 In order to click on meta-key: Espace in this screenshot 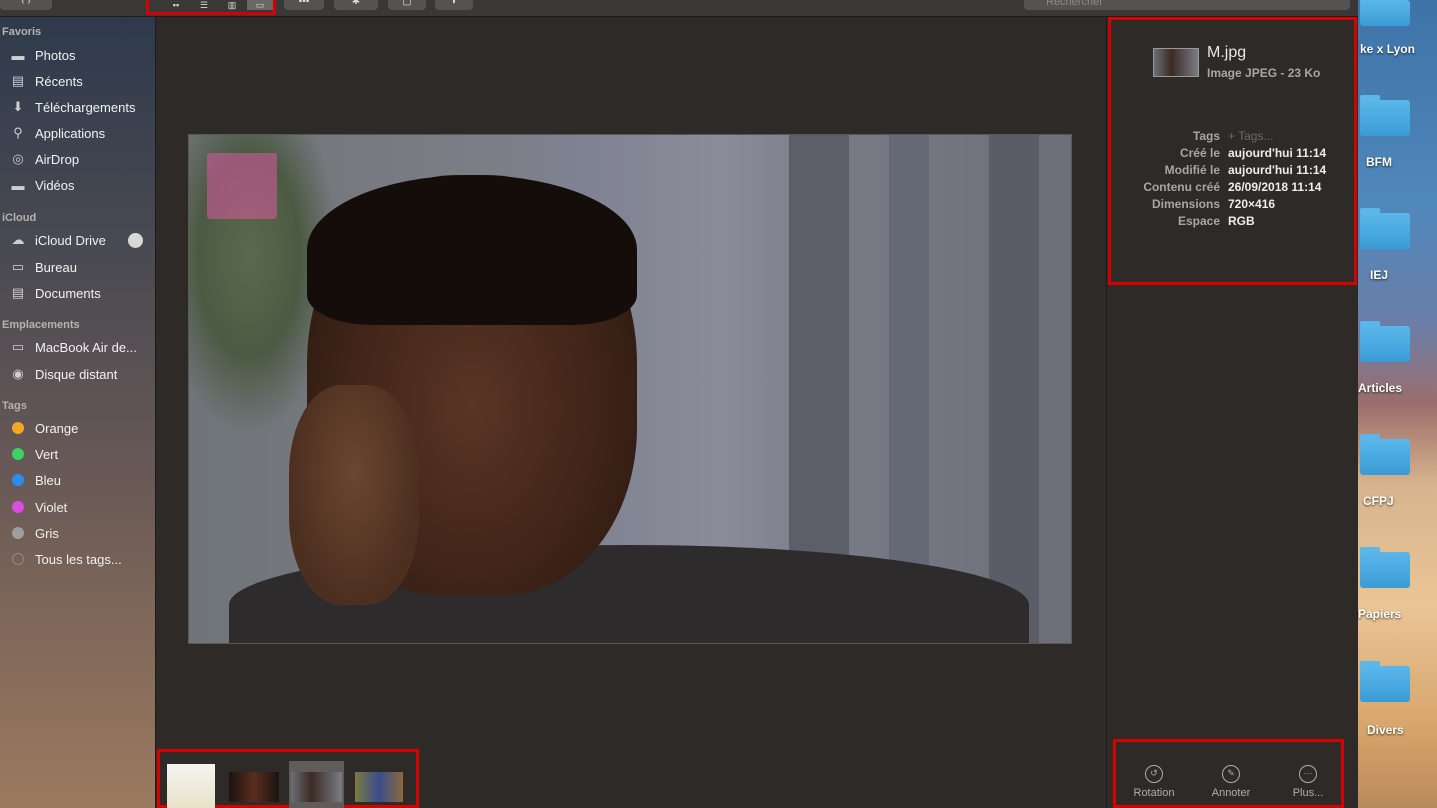, I will do `click(1198, 221)`.